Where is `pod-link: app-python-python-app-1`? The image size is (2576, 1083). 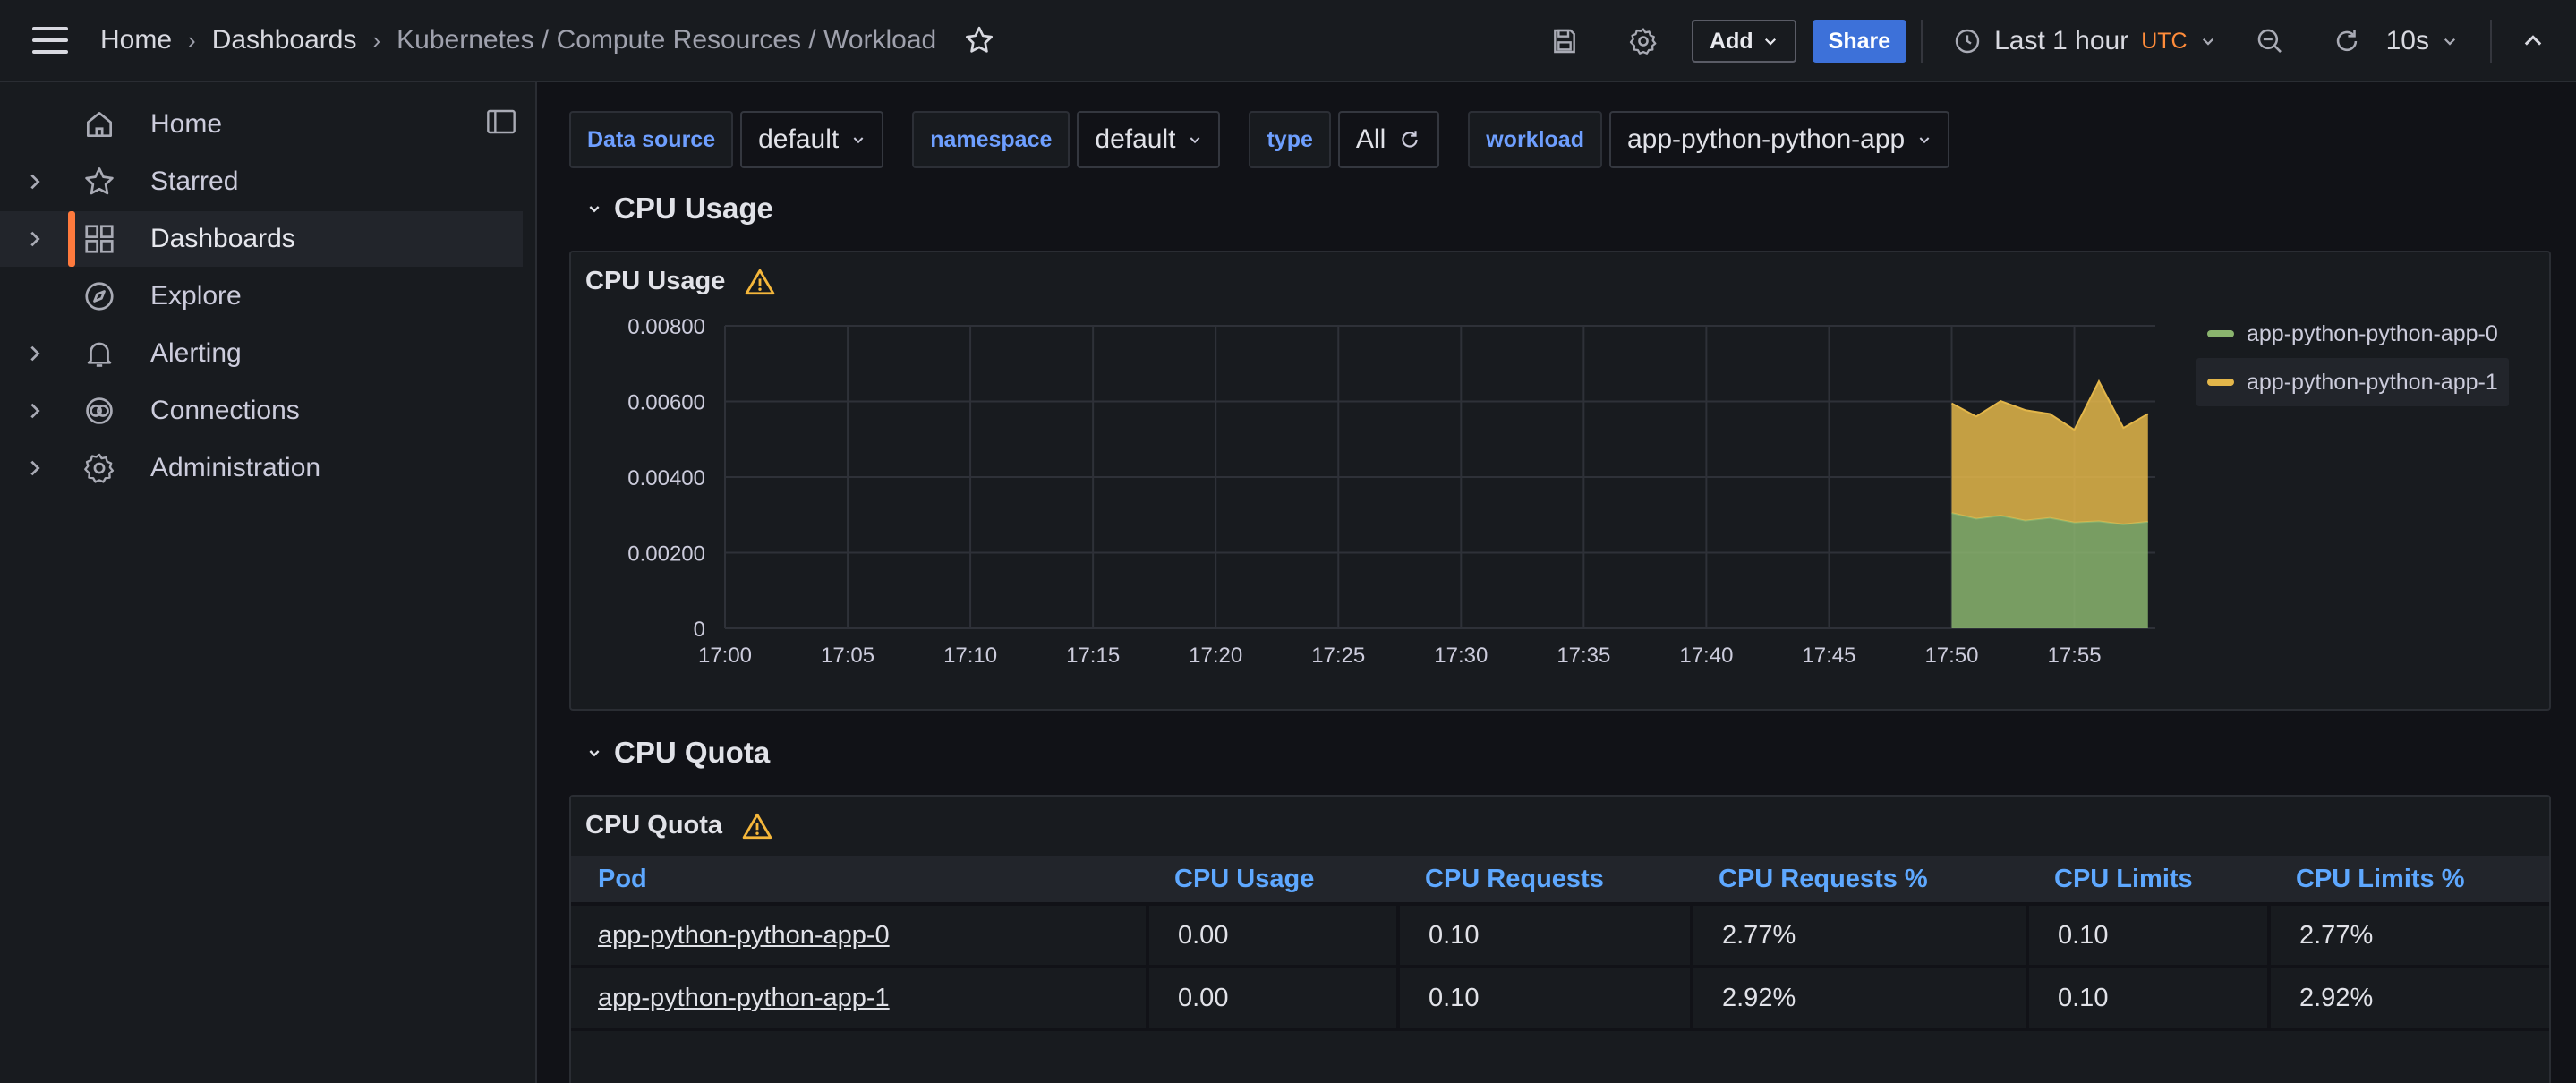
pod-link: app-python-python-app-1 is located at coordinates (860, 999).